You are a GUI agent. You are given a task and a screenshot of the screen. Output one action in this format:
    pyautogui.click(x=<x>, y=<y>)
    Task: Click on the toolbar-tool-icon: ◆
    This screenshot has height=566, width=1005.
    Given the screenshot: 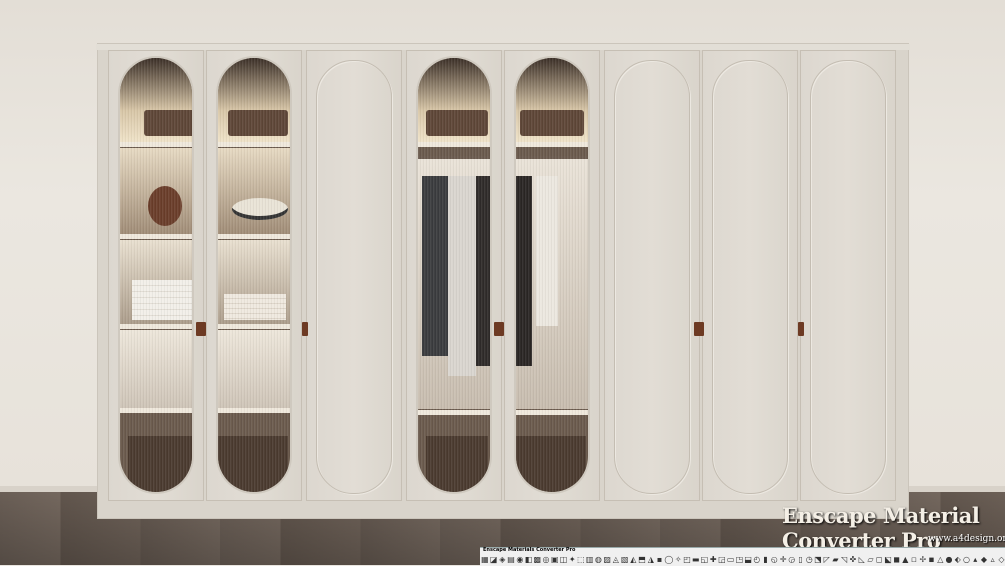 What is the action you would take?
    pyautogui.click(x=984, y=559)
    